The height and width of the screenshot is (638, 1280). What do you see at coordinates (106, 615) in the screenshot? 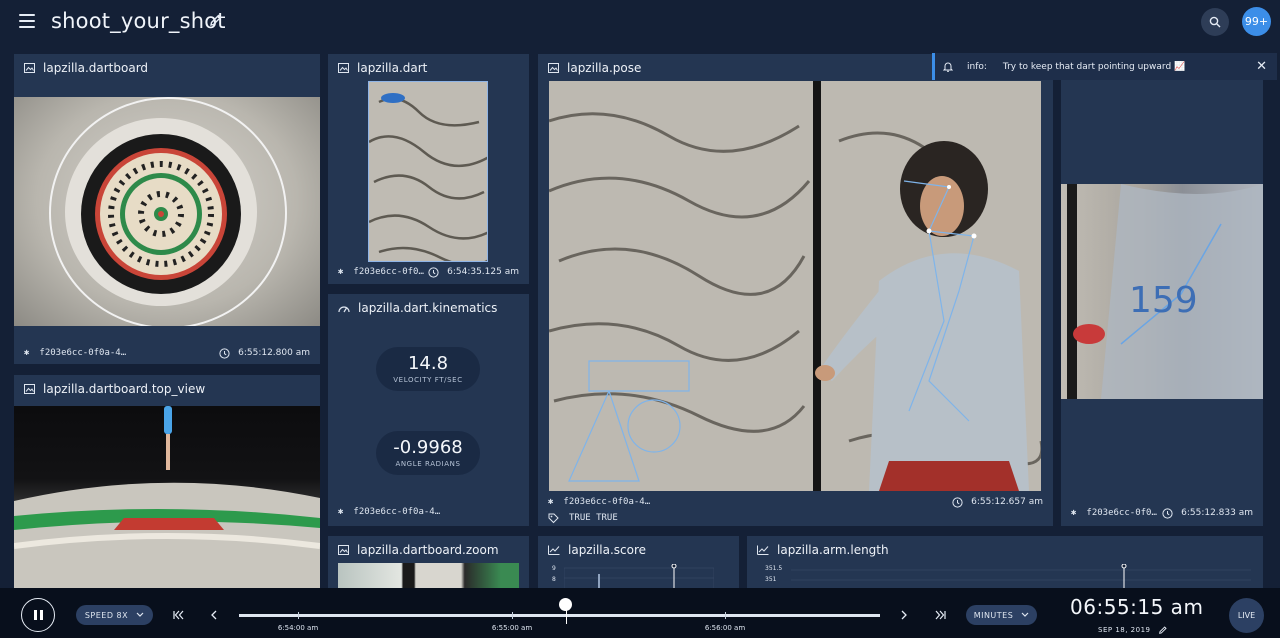
I see `speed-label: SPEED 8X` at bounding box center [106, 615].